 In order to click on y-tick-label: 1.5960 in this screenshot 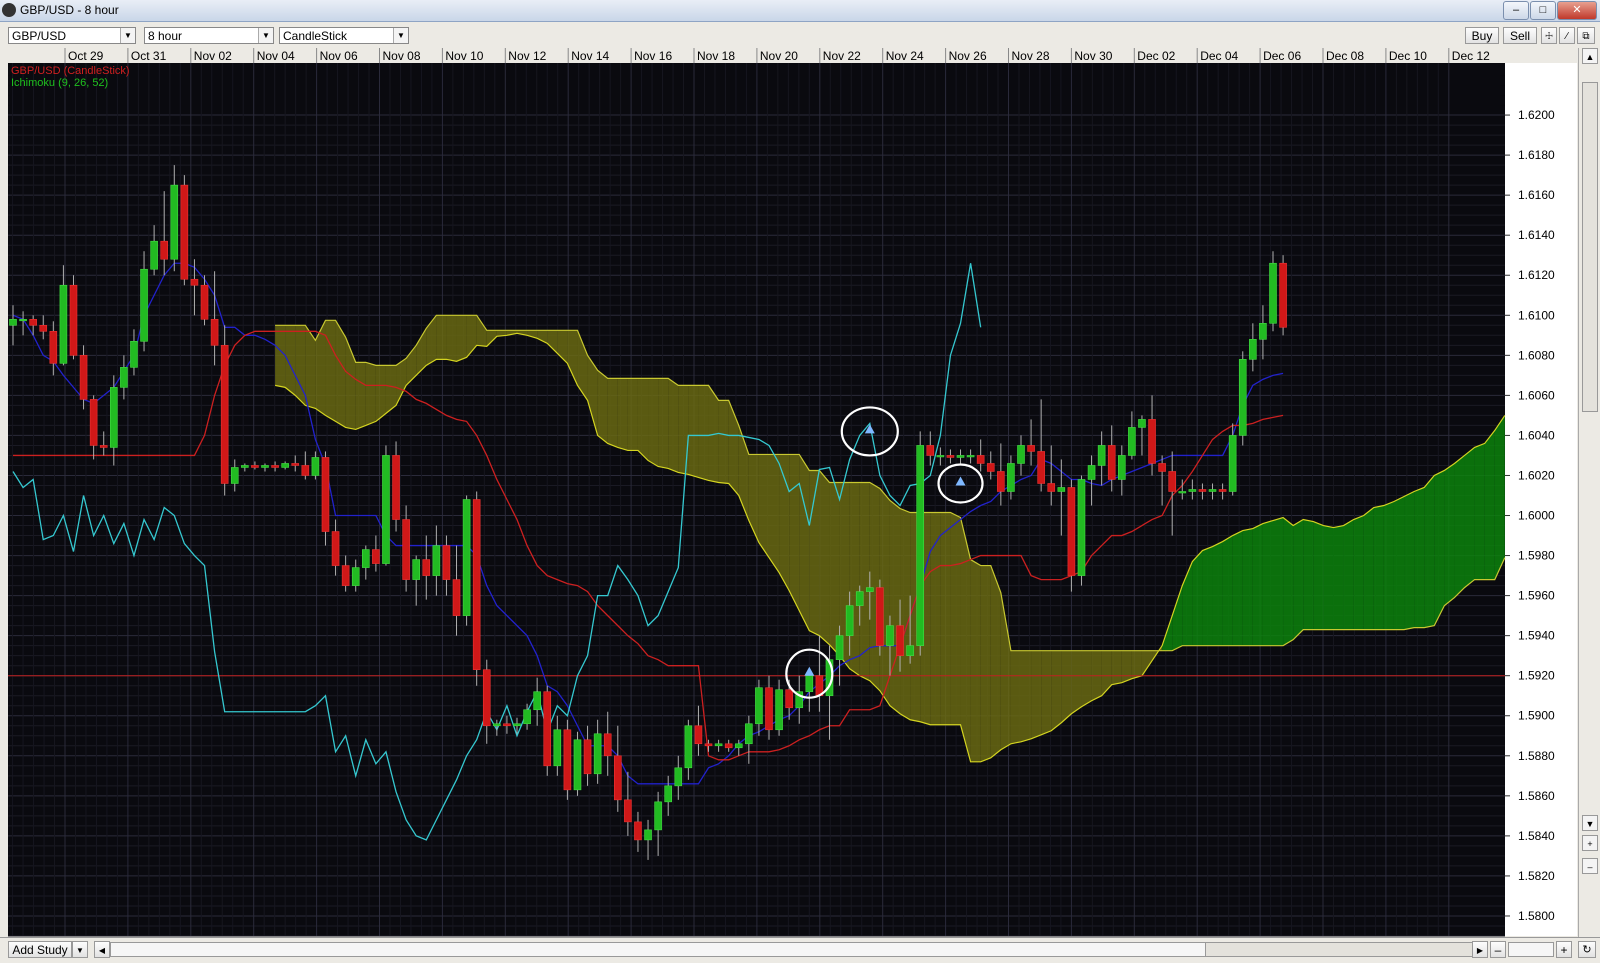, I will do `click(1536, 596)`.